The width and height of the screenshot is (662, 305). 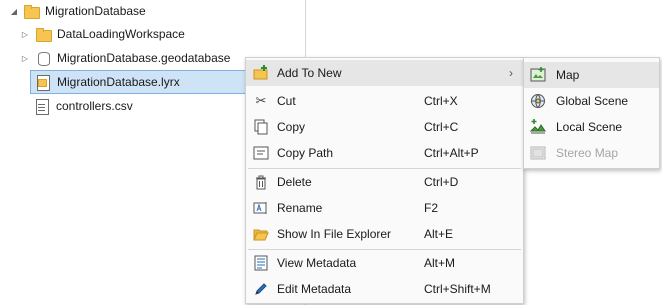 I want to click on menu-item-shortcut: Ctrl+C, so click(x=441, y=127).